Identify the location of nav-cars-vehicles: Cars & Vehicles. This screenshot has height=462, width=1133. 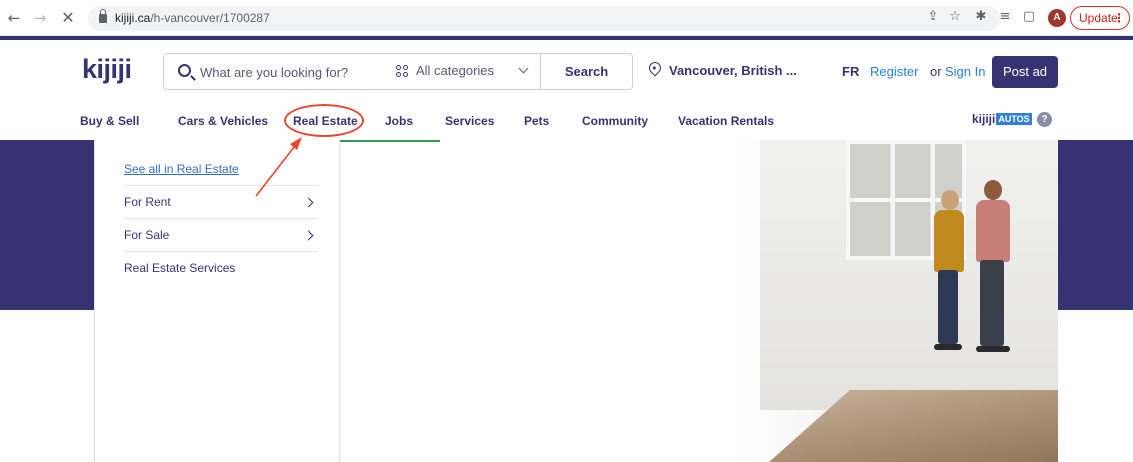
(223, 121).